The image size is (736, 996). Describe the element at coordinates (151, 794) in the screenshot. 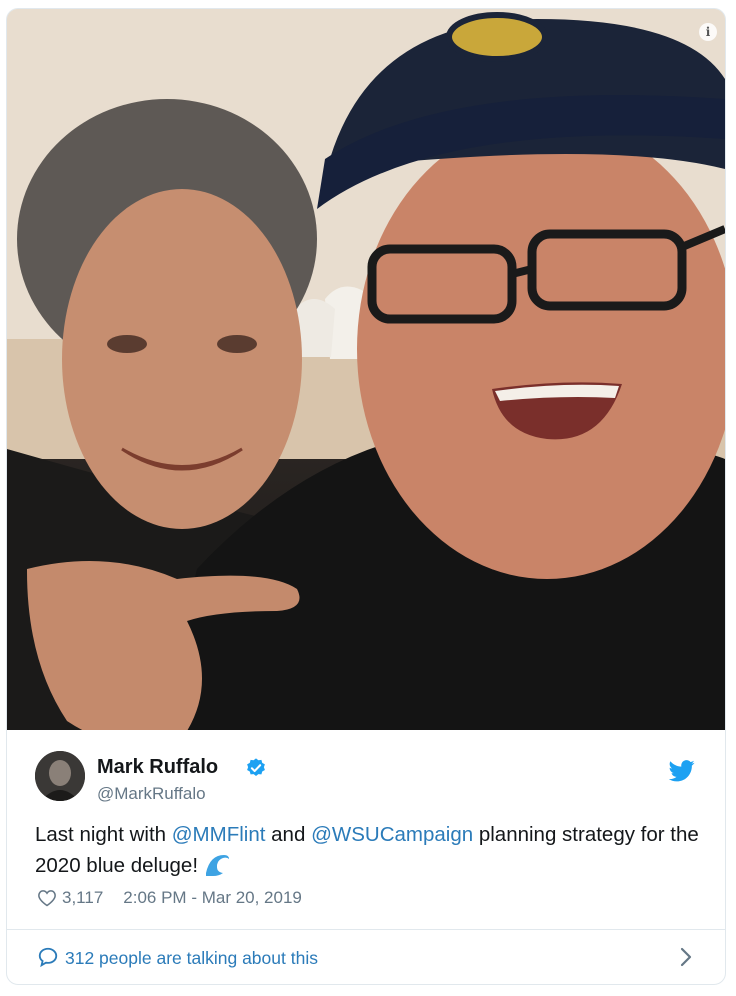

I see `author-handle: @MarkRuffalo` at that location.